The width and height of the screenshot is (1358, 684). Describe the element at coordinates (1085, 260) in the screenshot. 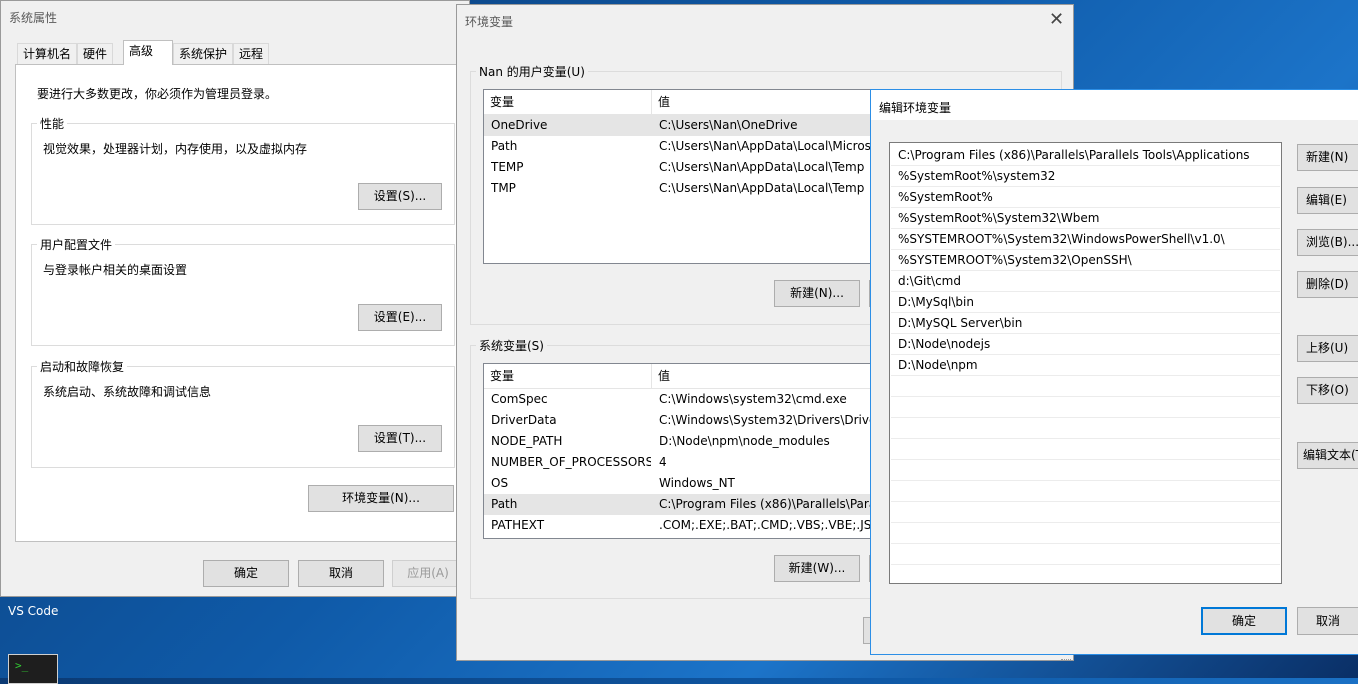

I see `path-entry: %SYSTEMROOT%\System32\OpenSSH\` at that location.